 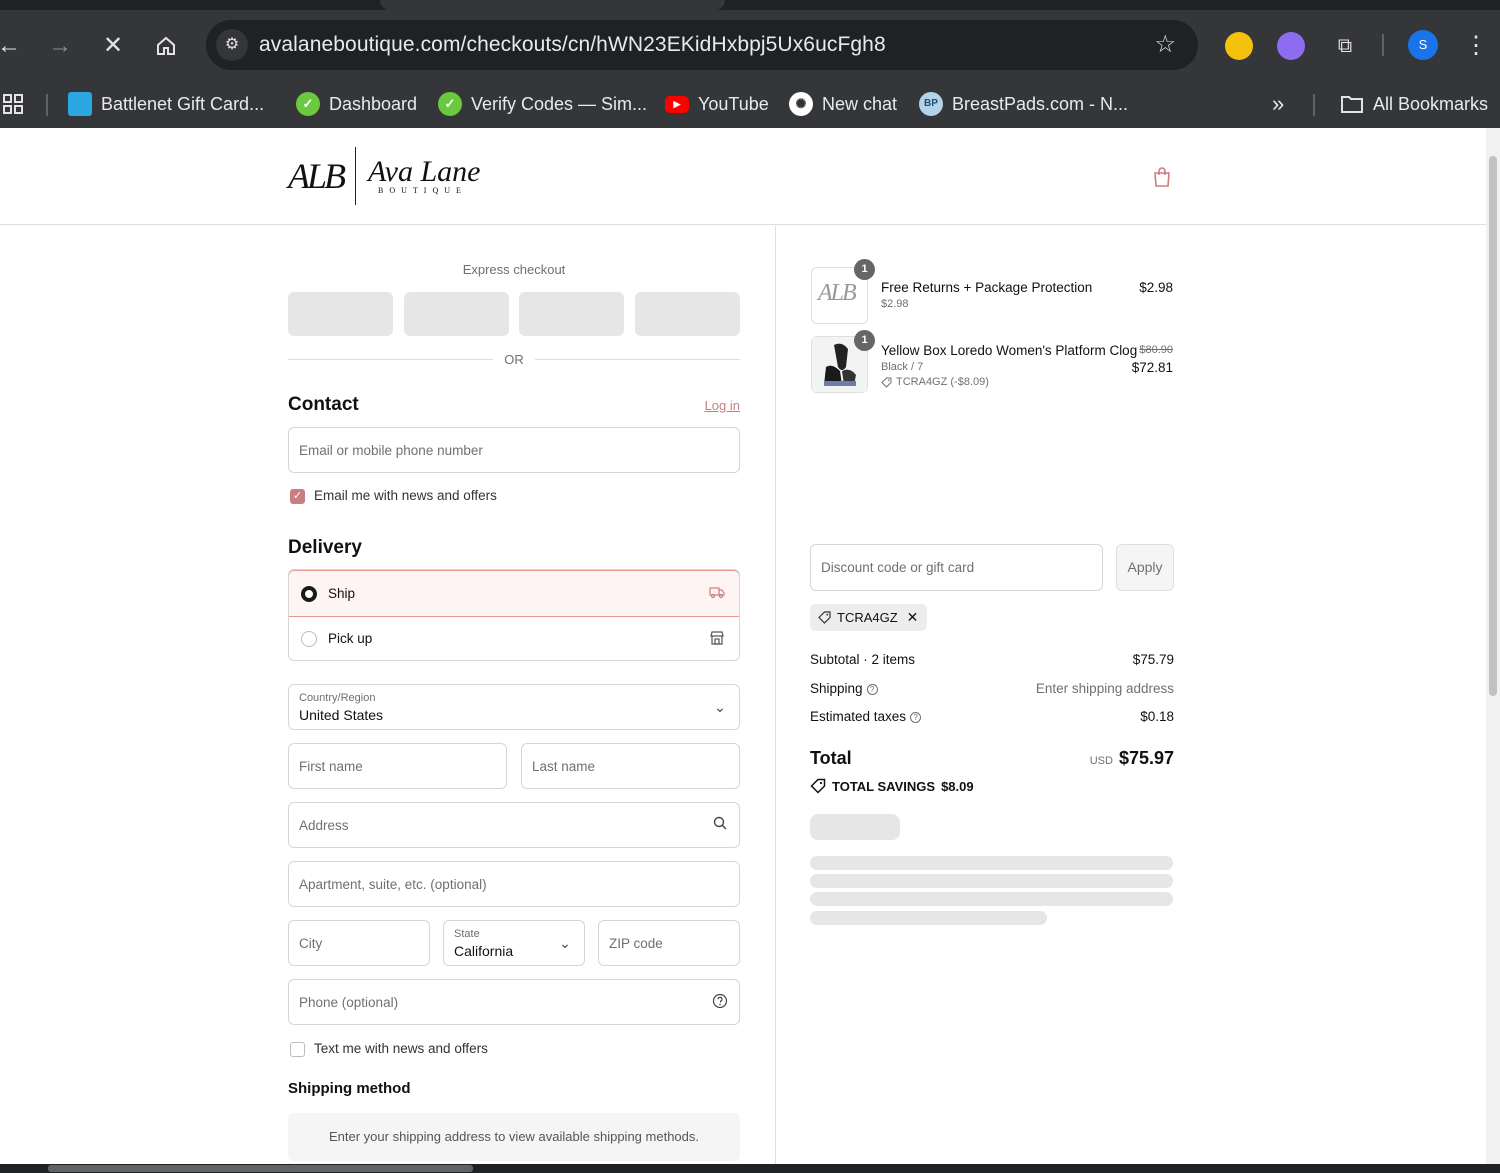 I want to click on login-link: Log in, so click(x=710, y=405).